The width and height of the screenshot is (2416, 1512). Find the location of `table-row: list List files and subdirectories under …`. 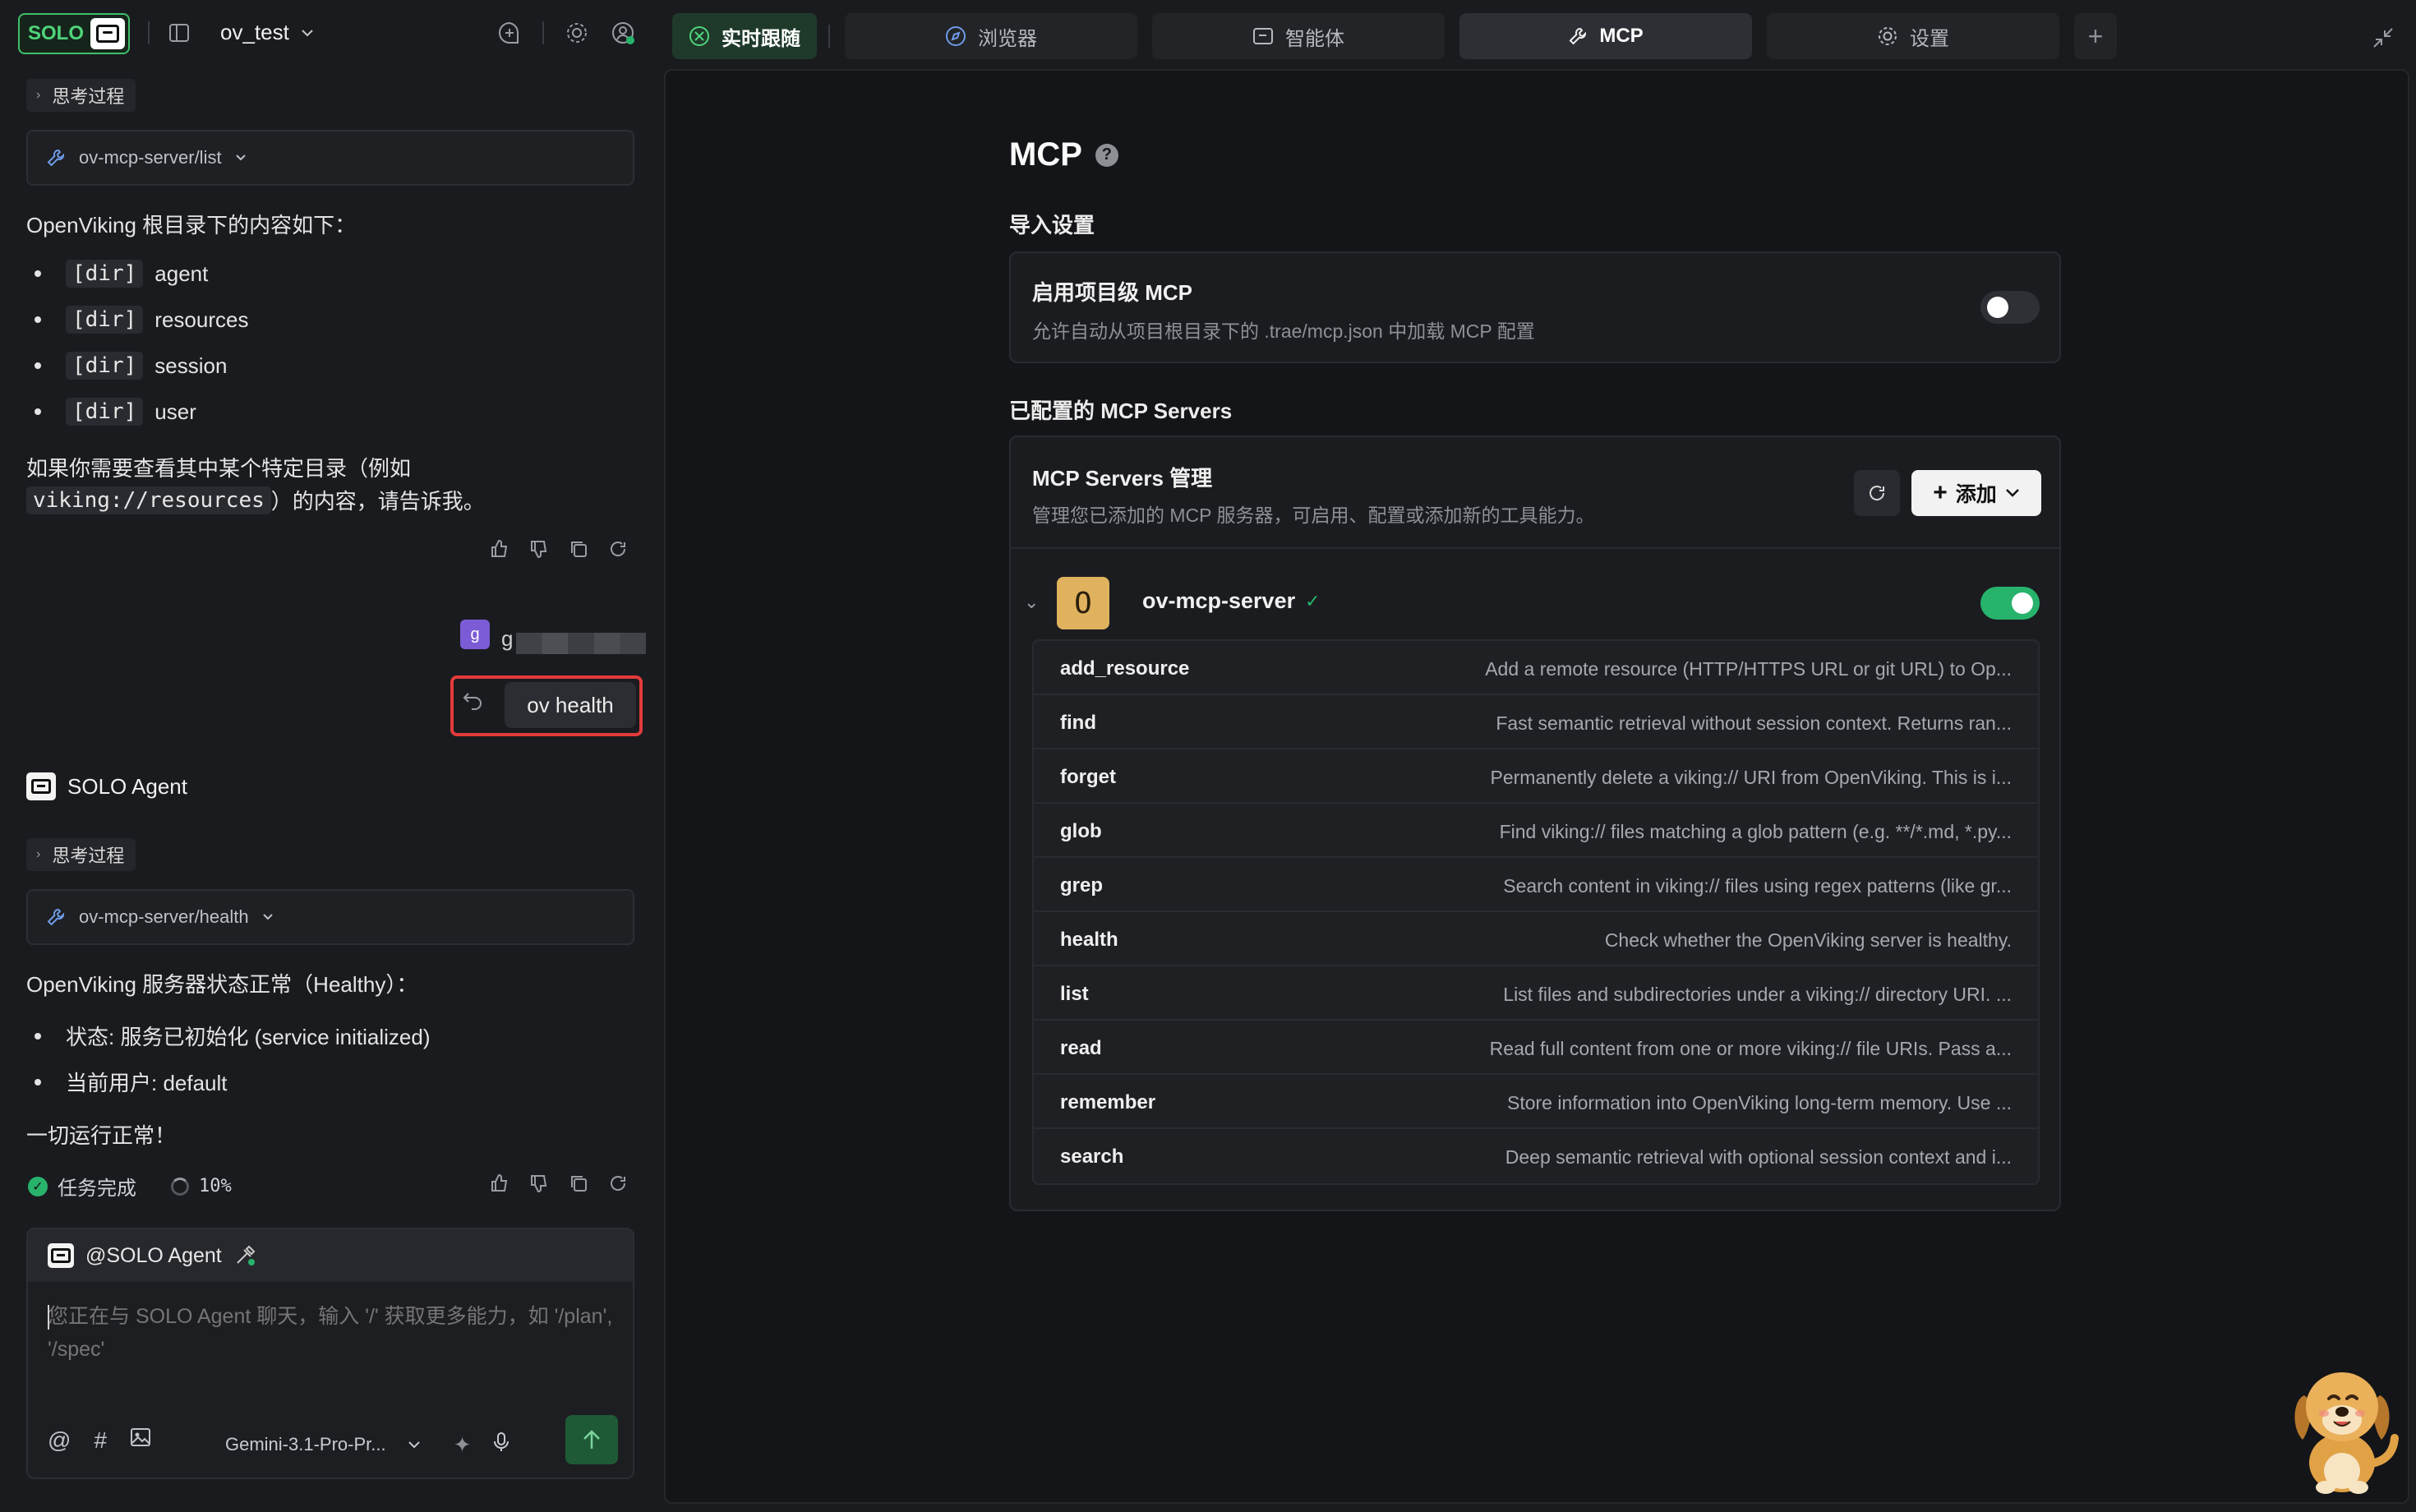

table-row: list List files and subdirectories under … is located at coordinates (1536, 994).